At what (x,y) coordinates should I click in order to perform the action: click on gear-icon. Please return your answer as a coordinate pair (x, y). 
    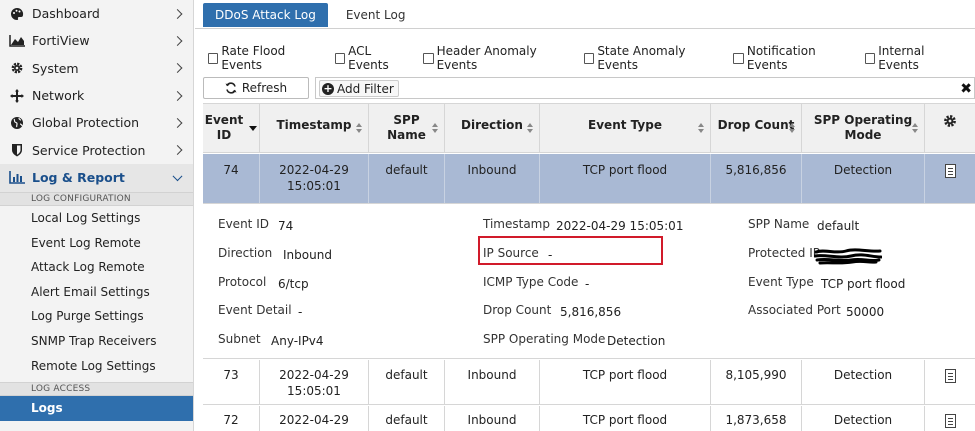
    Looking at the image, I should click on (950, 121).